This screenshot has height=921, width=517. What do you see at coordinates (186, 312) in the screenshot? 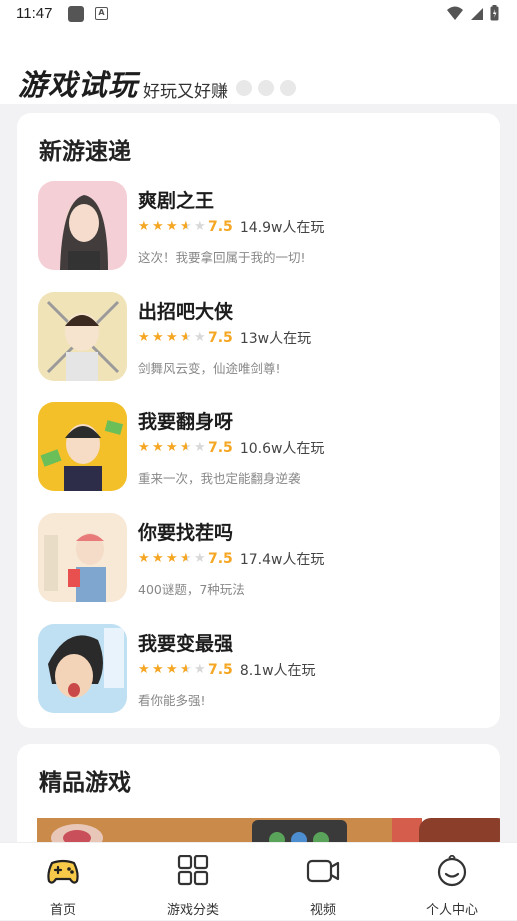
I see `game-name: 出招吧大侠` at bounding box center [186, 312].